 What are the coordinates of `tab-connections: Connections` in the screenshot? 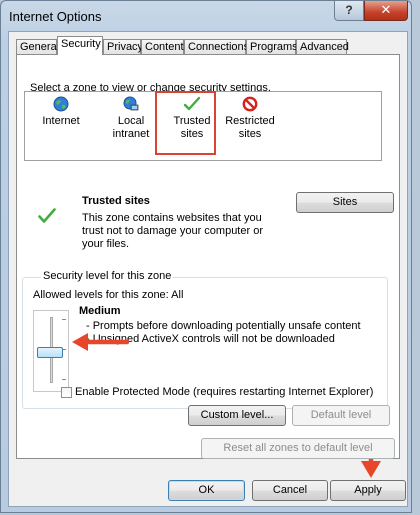 It's located at (216, 46).